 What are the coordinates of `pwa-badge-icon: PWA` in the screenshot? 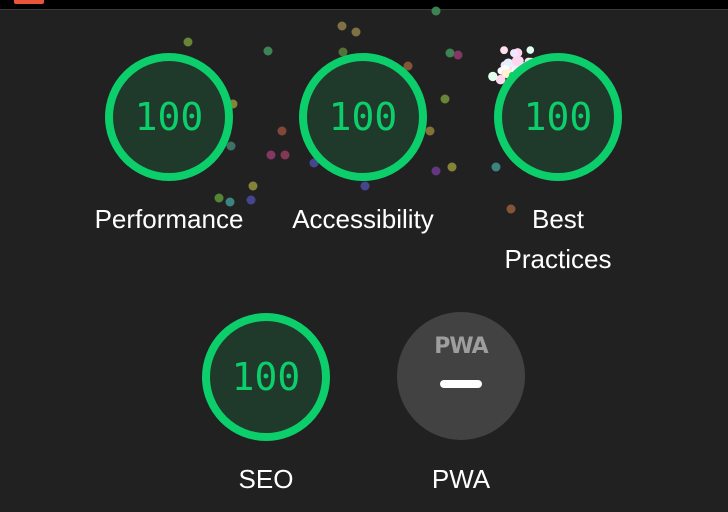 It's located at (461, 376).